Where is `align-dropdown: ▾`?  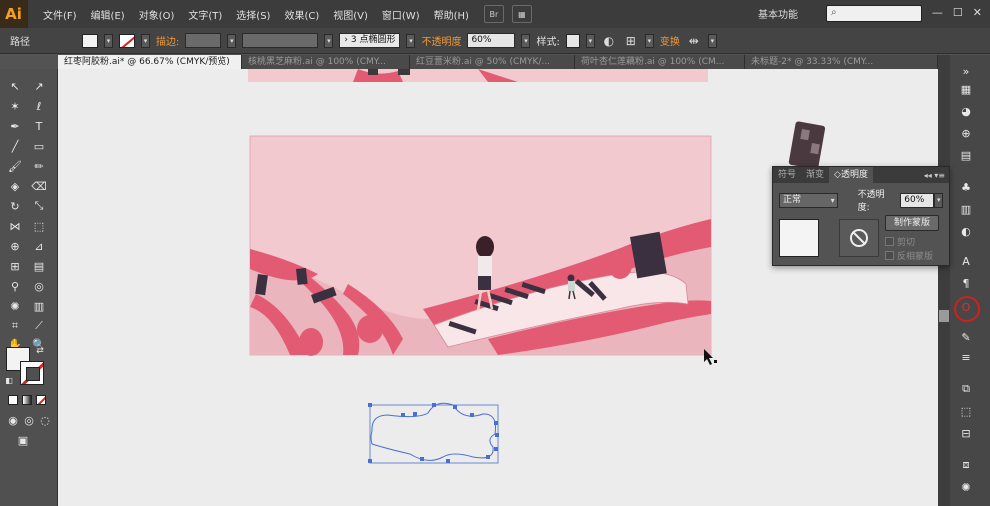 align-dropdown: ▾ is located at coordinates (649, 40).